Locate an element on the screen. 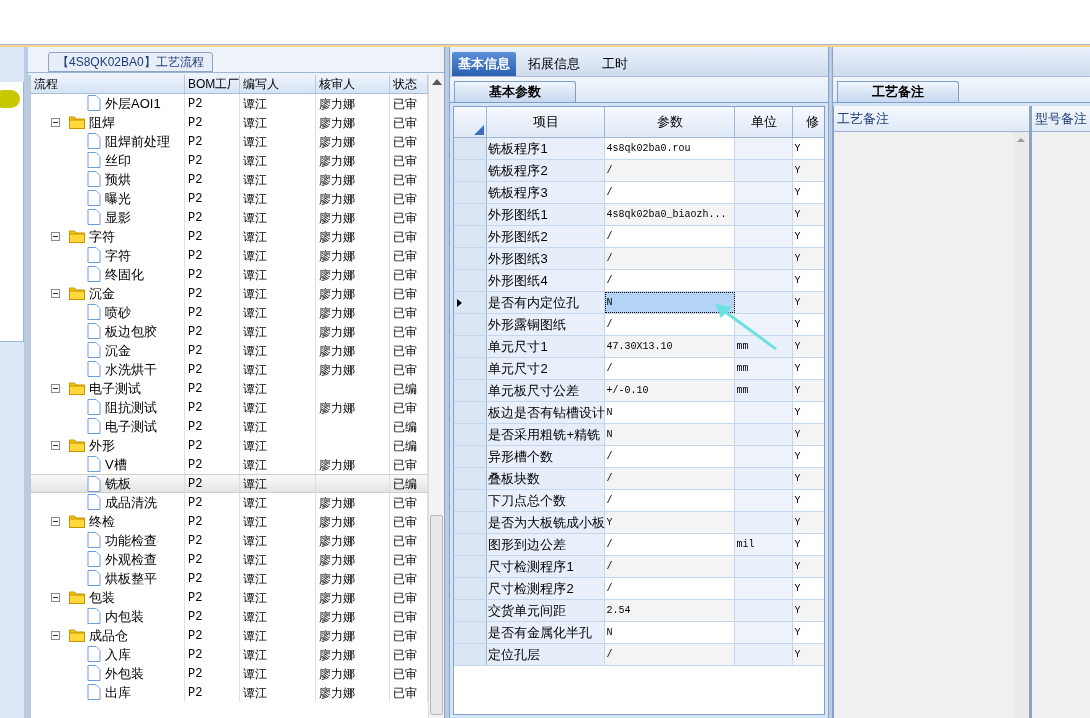 Image resolution: width=1090 pixels, height=718 pixels. tree-row: 铣板 P2 谭江 已编 is located at coordinates (229, 483).